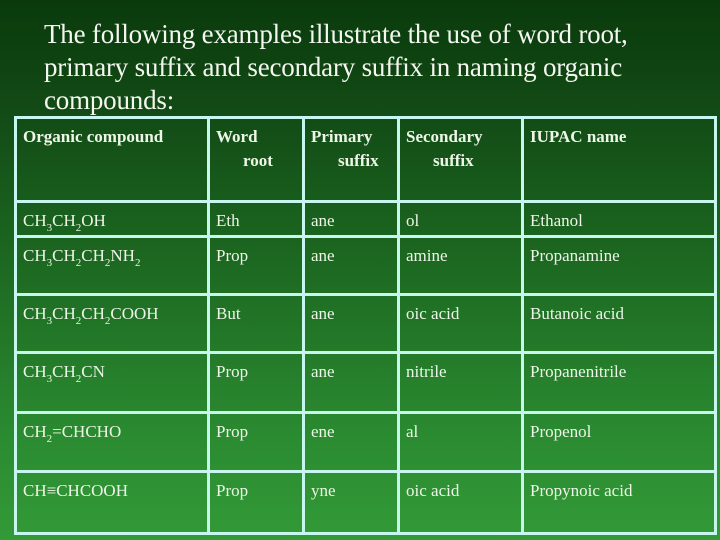  I want to click on formula-part: CN, so click(93, 371).